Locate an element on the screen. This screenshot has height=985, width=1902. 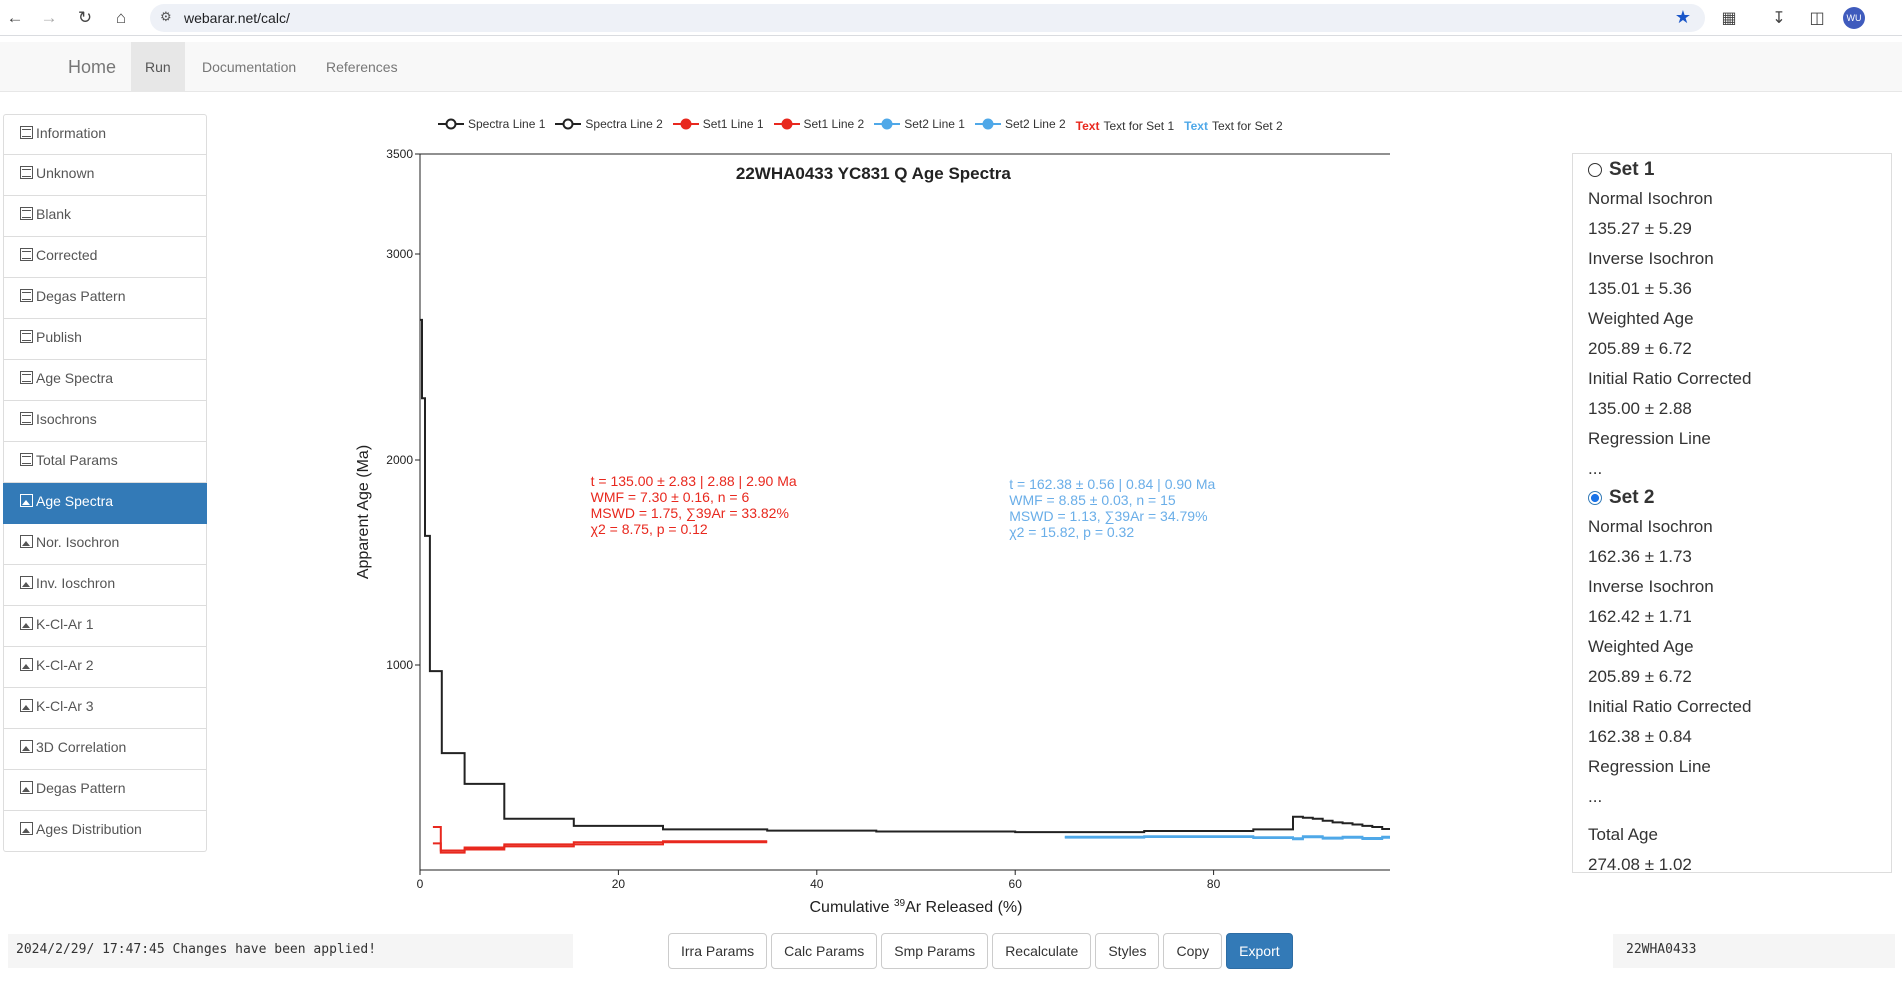
set1-result-line: 135.01 ± 5.36 is located at coordinates (1640, 288).